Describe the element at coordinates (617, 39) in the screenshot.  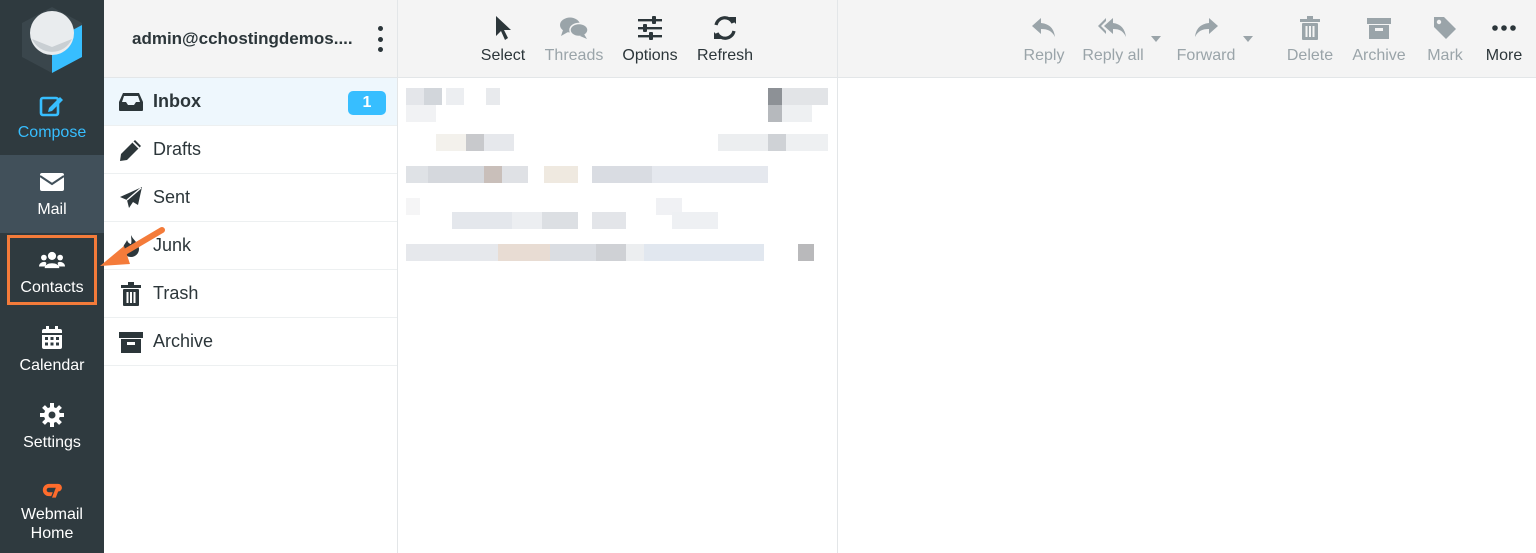
I see `list-toolbar: Select Threads Options Refresh` at that location.